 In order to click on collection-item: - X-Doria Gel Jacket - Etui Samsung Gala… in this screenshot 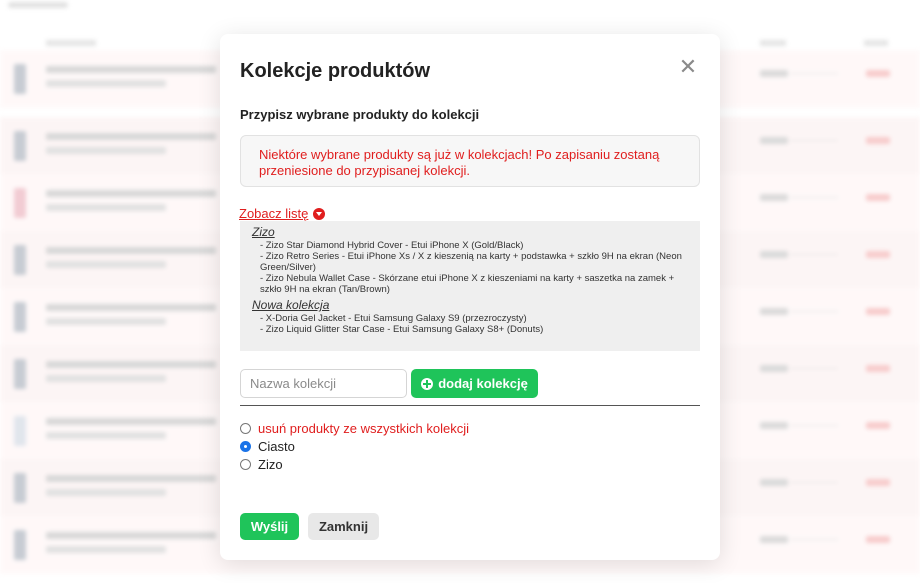, I will do `click(393, 318)`.